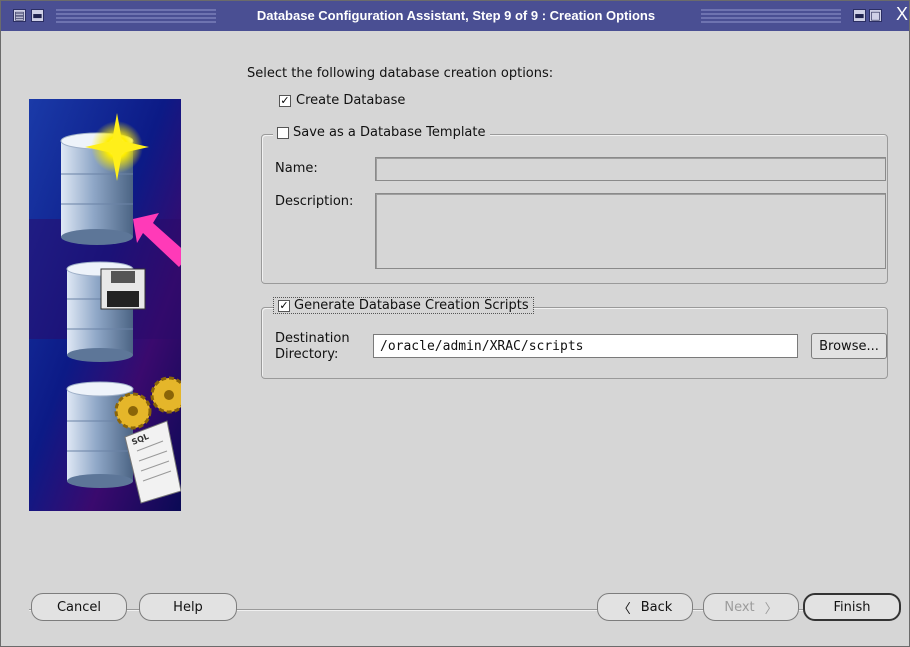  Describe the element at coordinates (630, 169) in the screenshot. I see `template-name-field` at that location.